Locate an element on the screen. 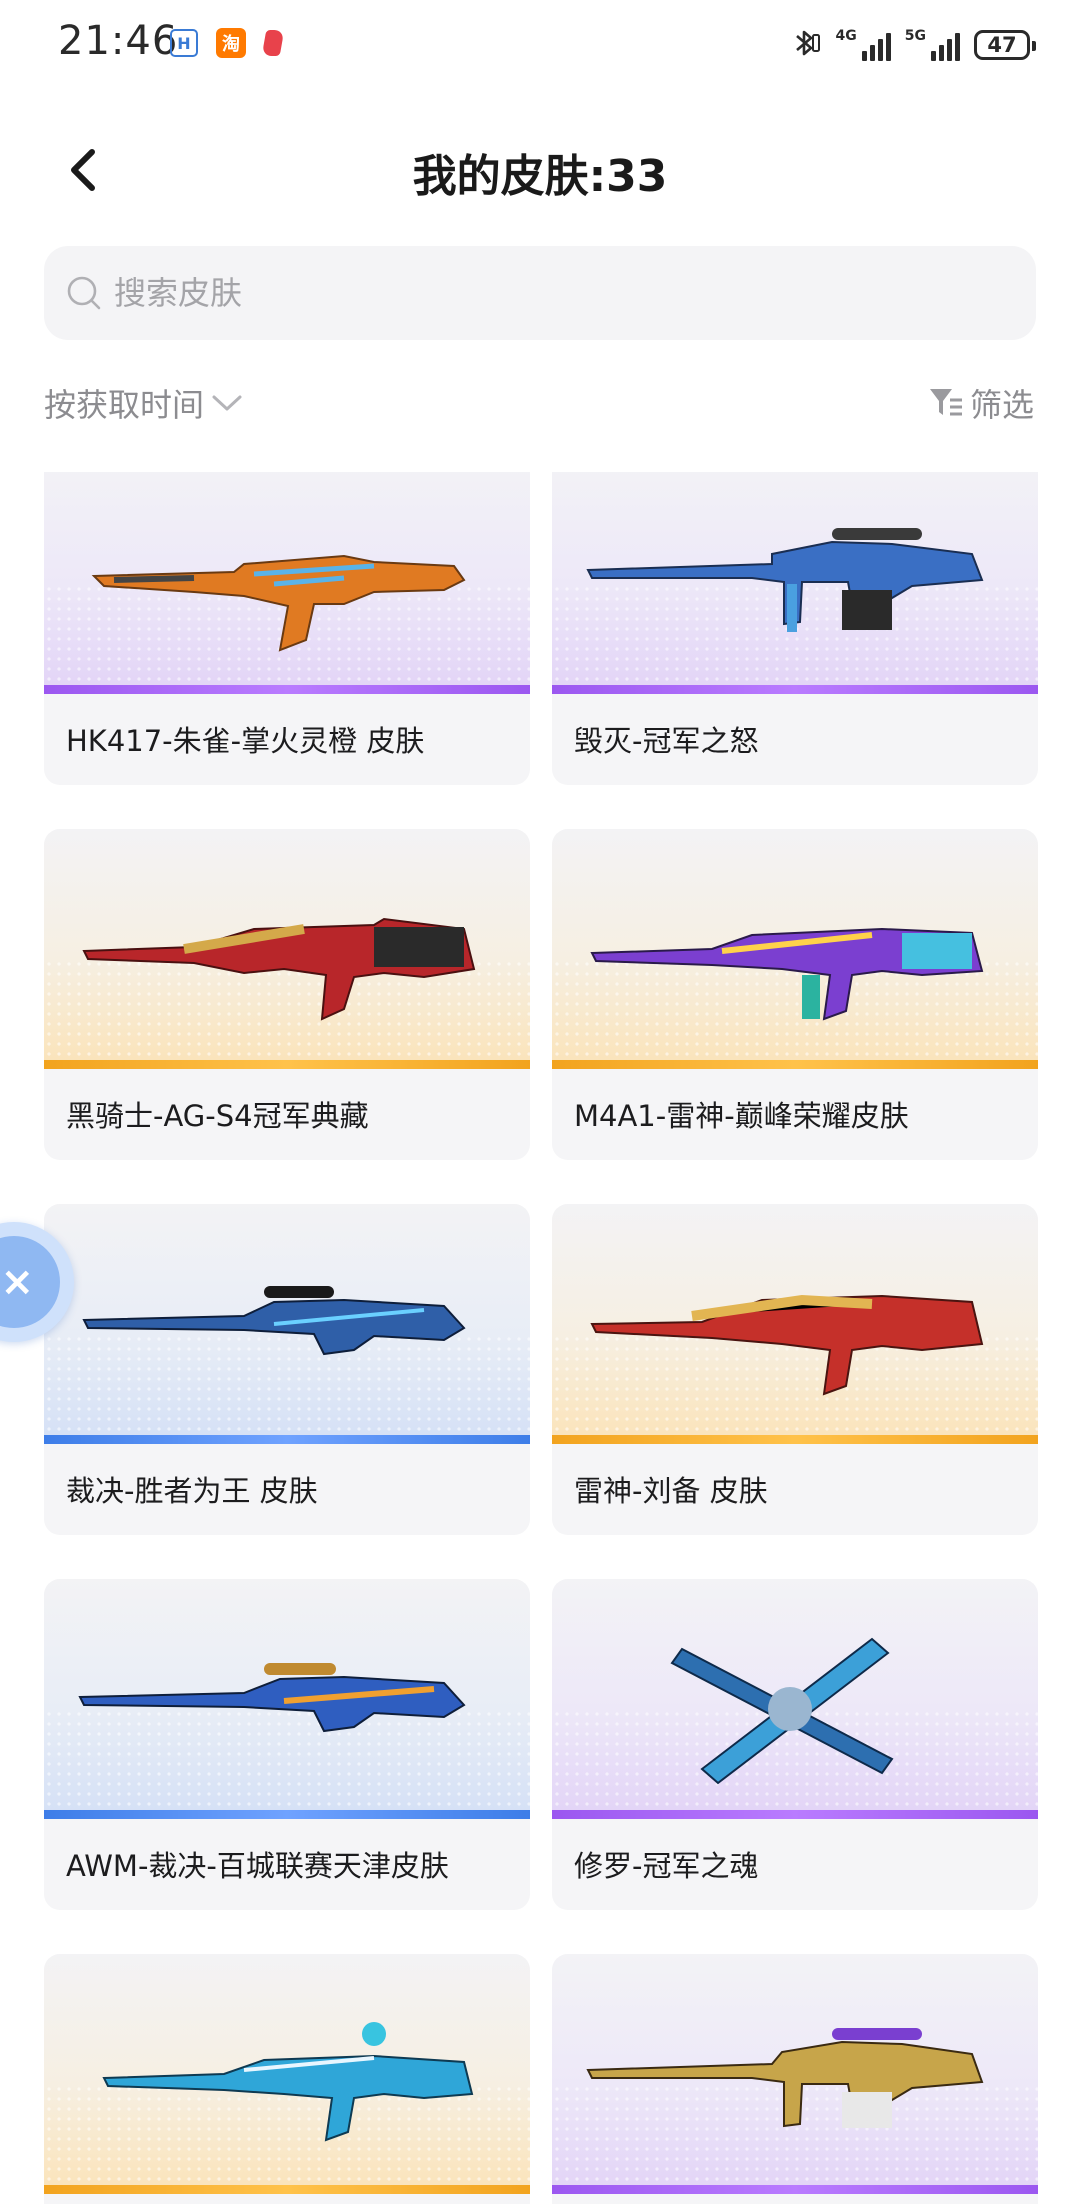  app-header: 我的皮肤:33 is located at coordinates (540, 170).